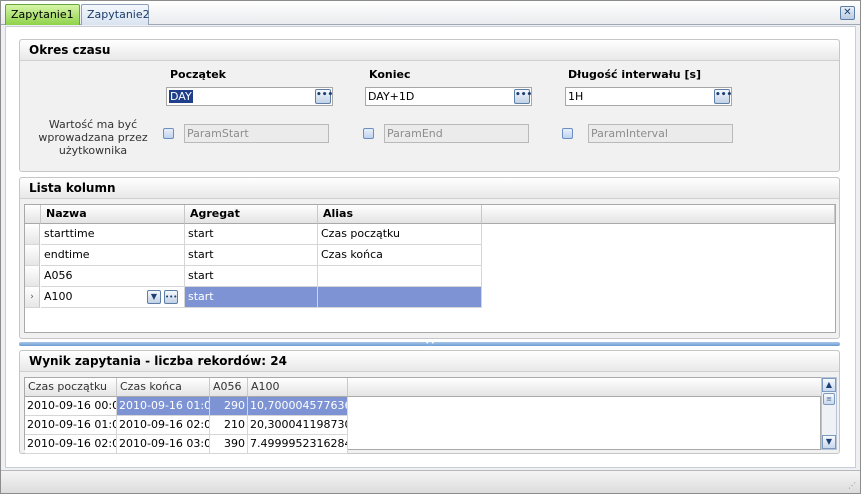  What do you see at coordinates (429, 361) in the screenshot?
I see `results-title: Wynik zapytania - liczba rekordów: 24` at bounding box center [429, 361].